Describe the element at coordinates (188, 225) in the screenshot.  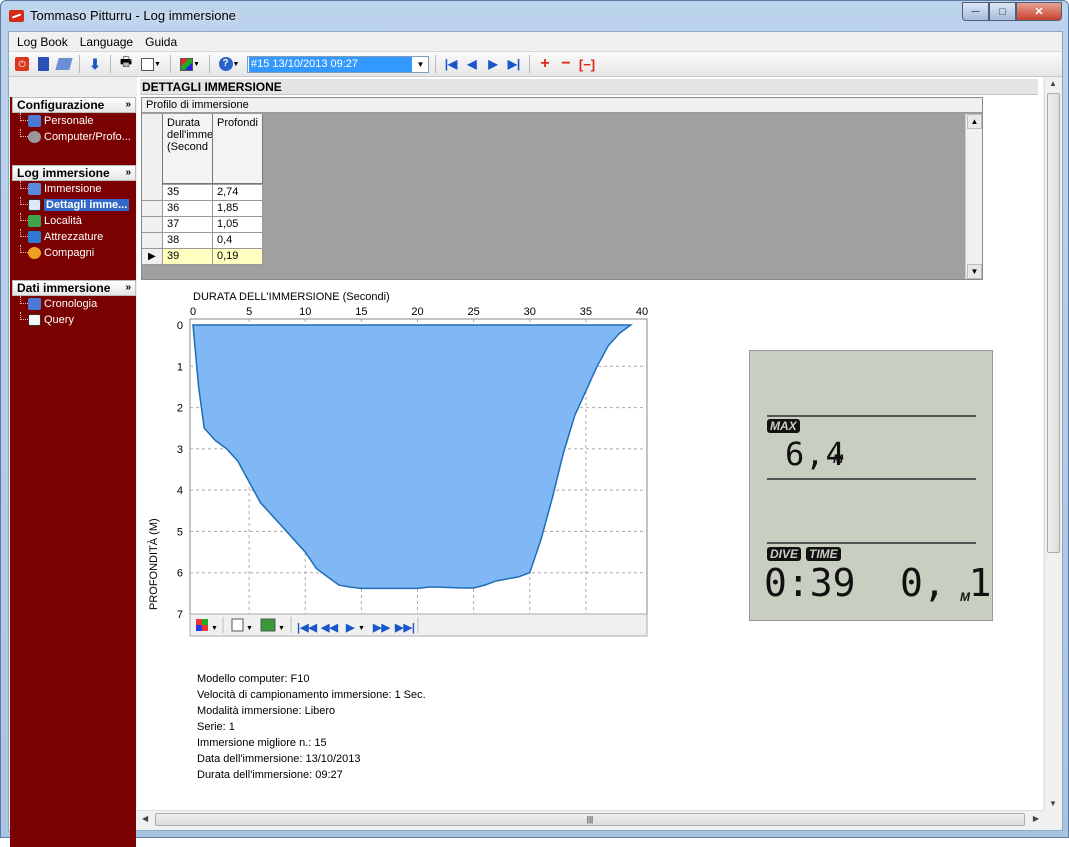
I see `cell-duration: 37` at that location.